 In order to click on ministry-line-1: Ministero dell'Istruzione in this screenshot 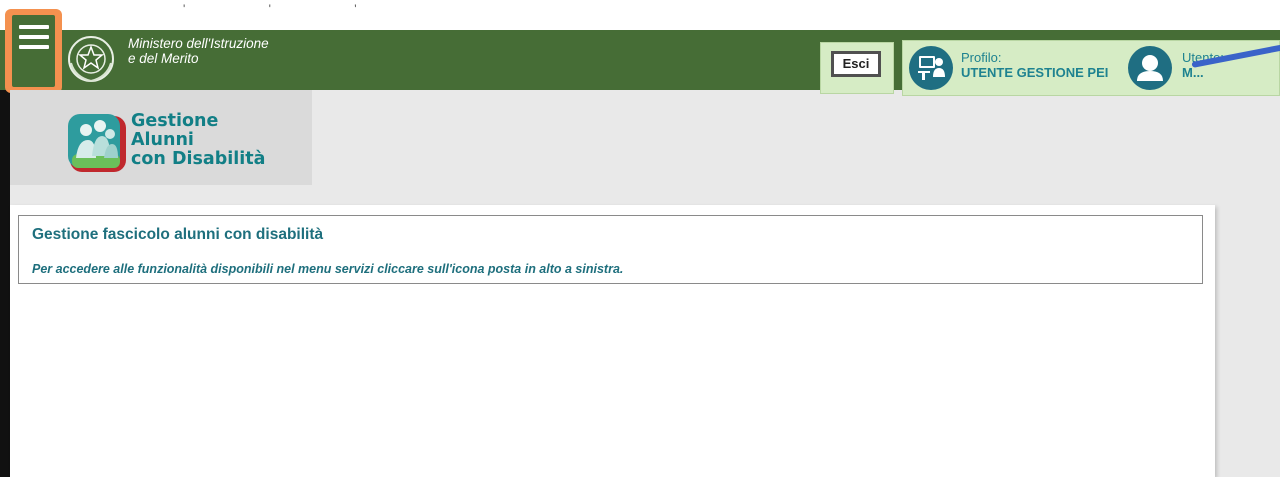, I will do `click(198, 43)`.